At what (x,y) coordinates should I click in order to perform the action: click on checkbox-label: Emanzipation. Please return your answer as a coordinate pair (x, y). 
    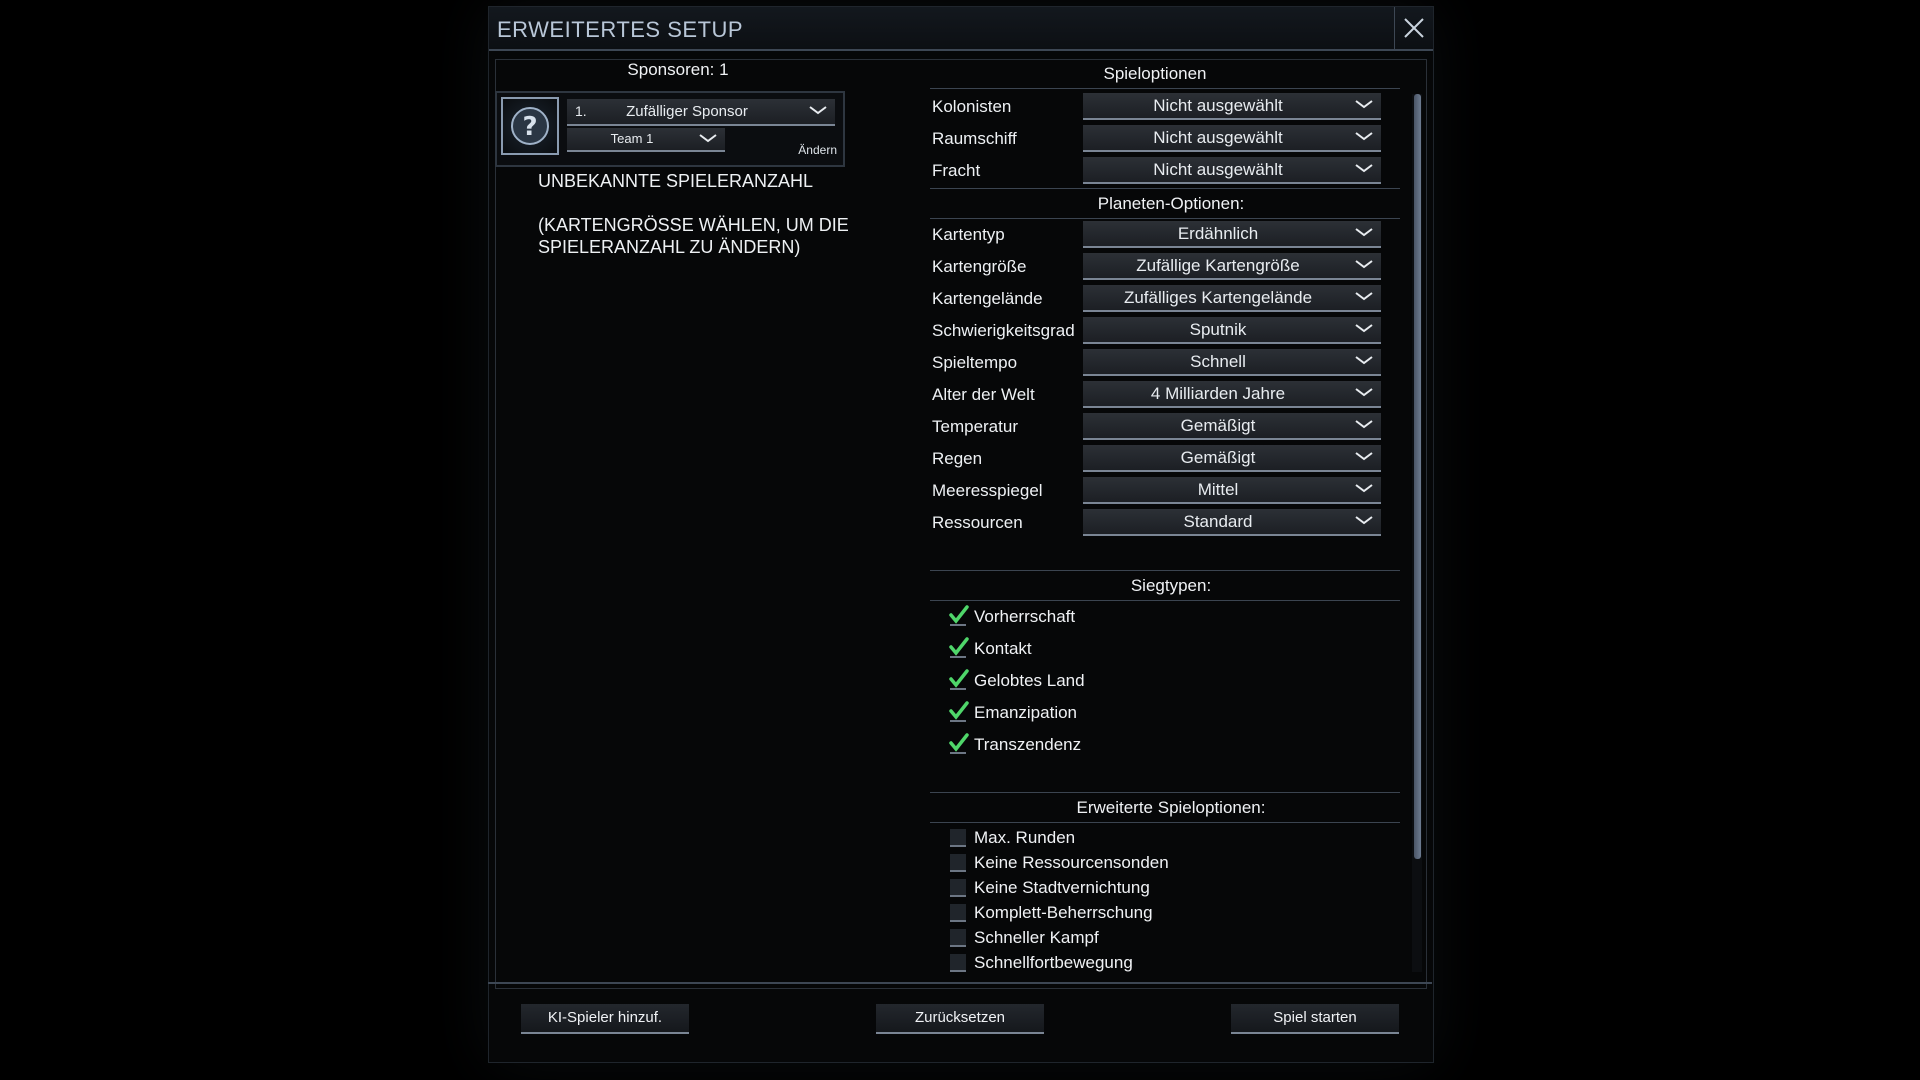
    Looking at the image, I should click on (1026, 712).